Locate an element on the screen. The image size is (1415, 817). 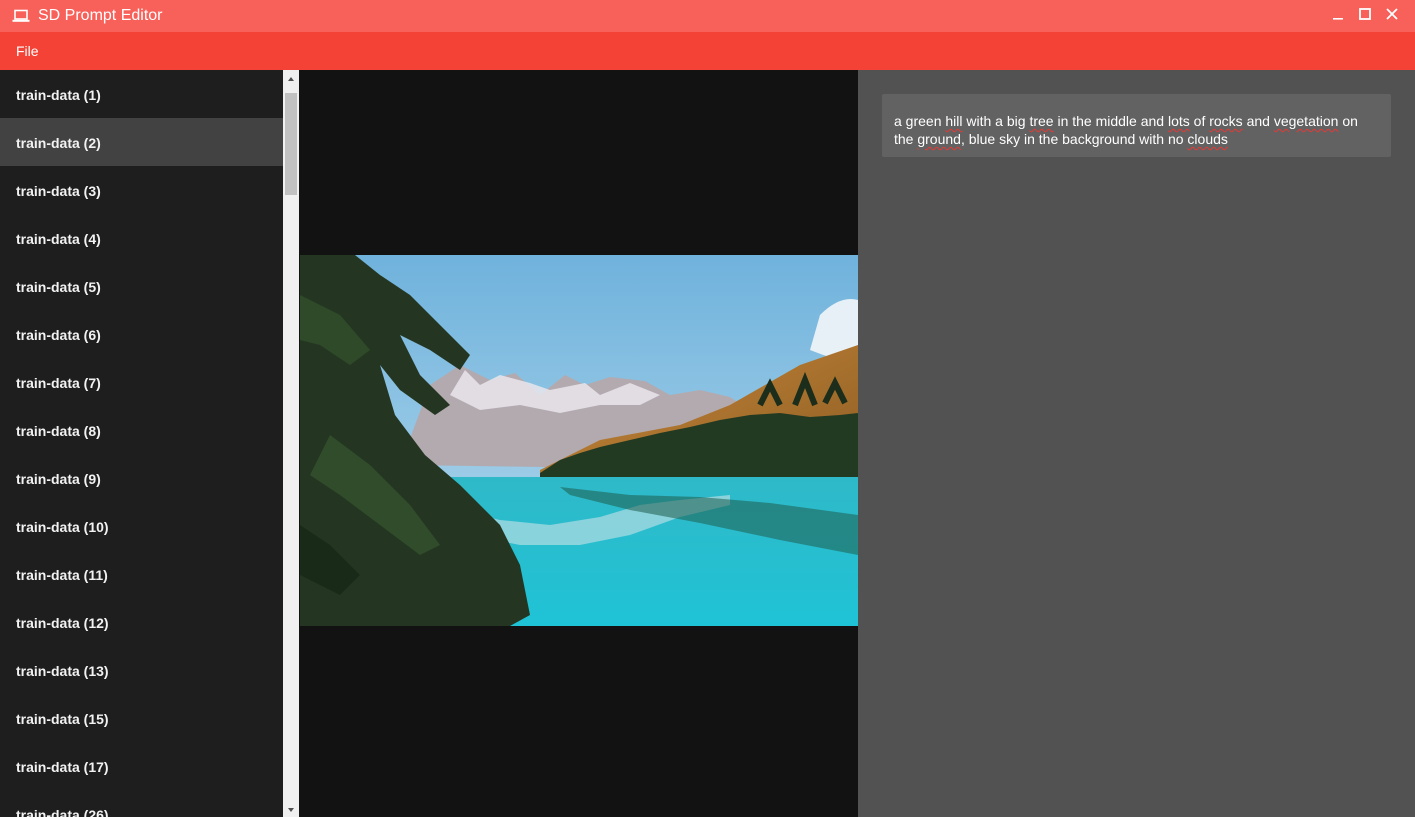
close-icon is located at coordinates (1391, 16).